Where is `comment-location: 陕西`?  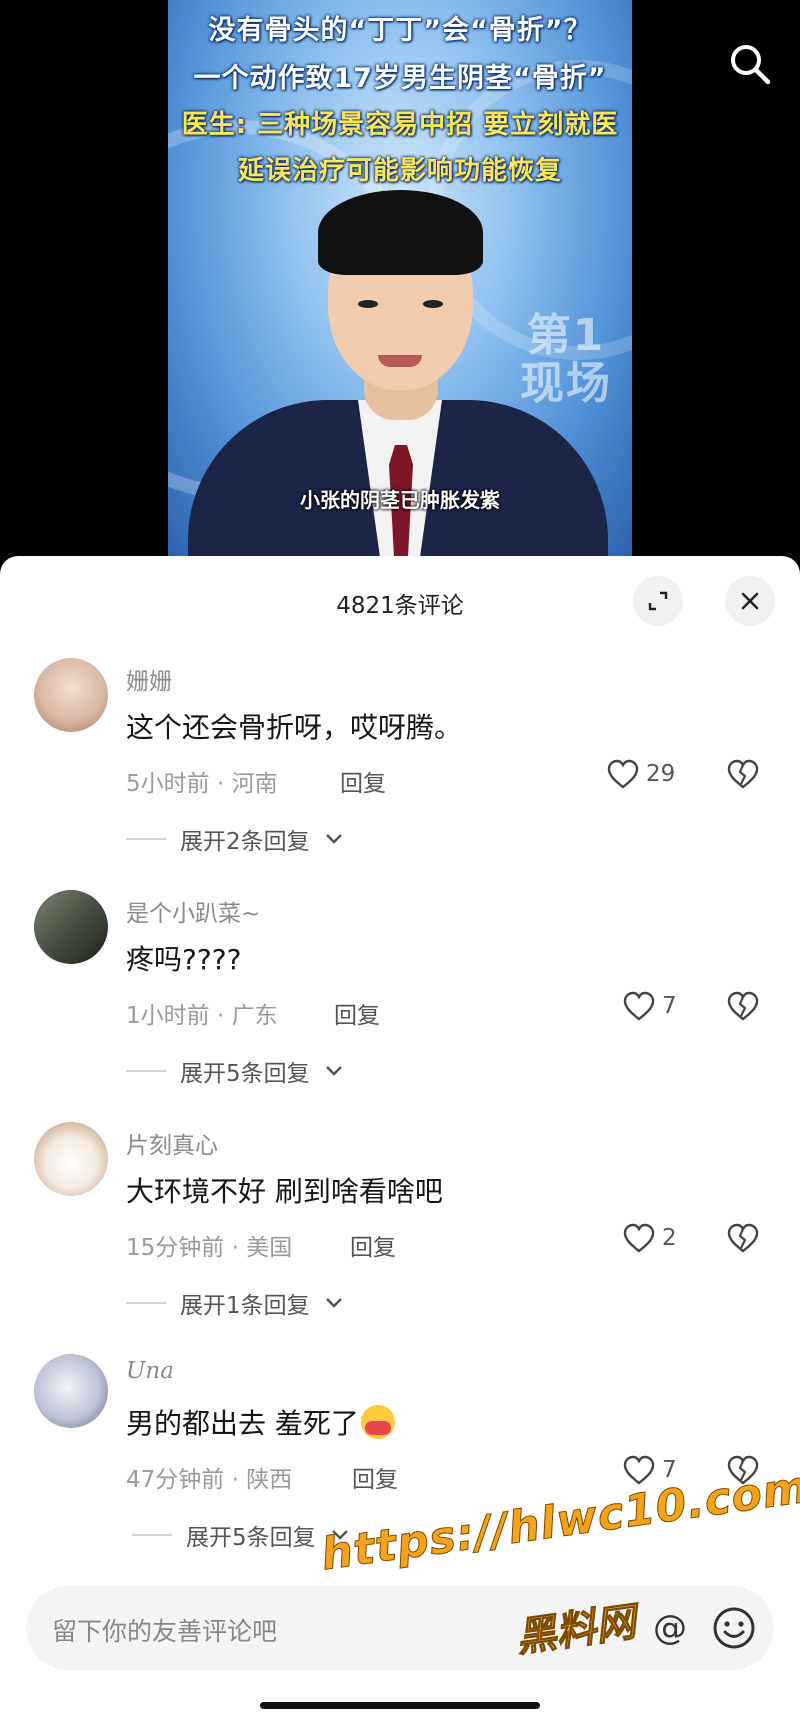 comment-location: 陕西 is located at coordinates (269, 1480).